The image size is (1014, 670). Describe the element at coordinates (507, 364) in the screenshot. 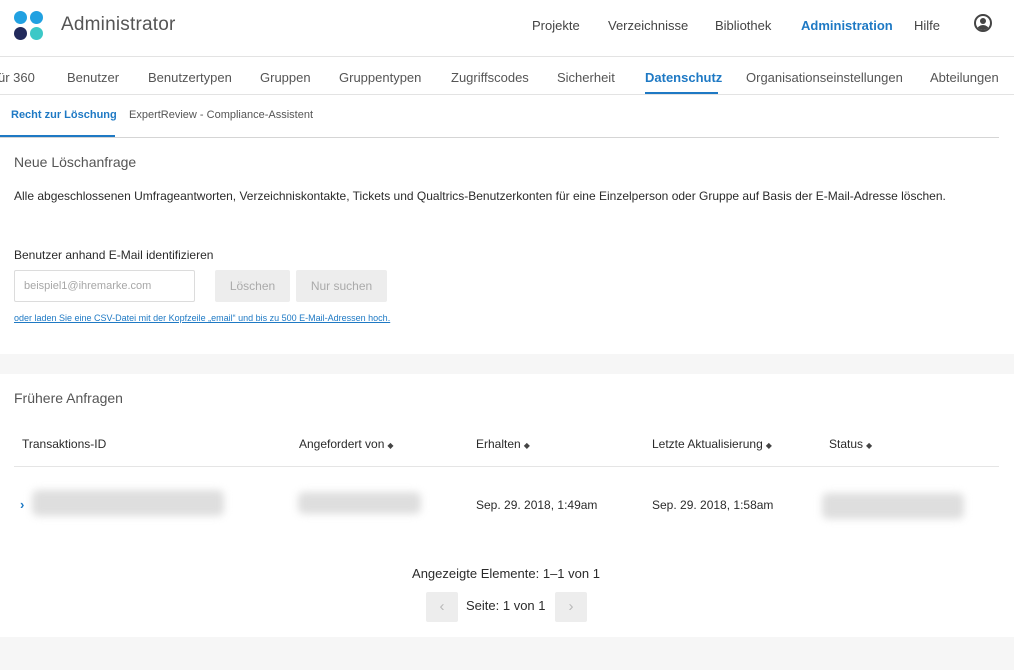

I see `section-separator` at that location.